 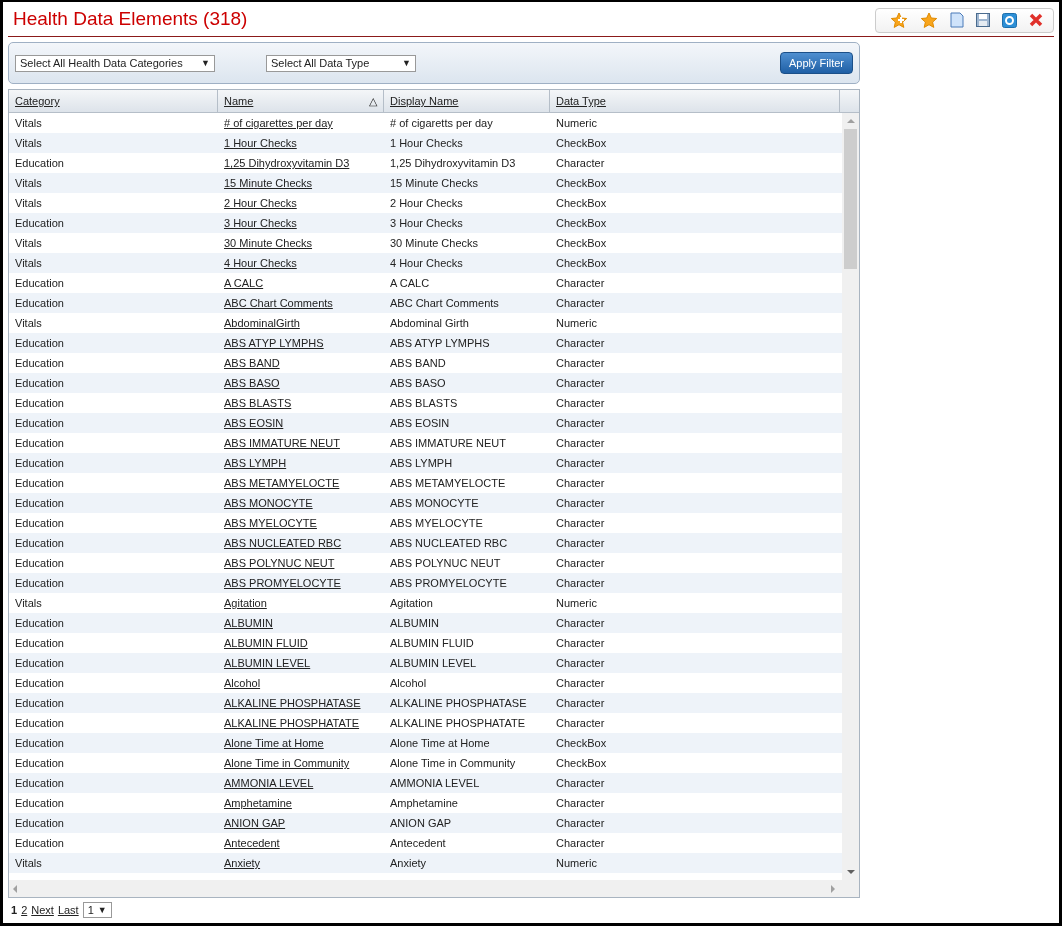 What do you see at coordinates (68, 910) in the screenshot?
I see `last-link: Last` at bounding box center [68, 910].